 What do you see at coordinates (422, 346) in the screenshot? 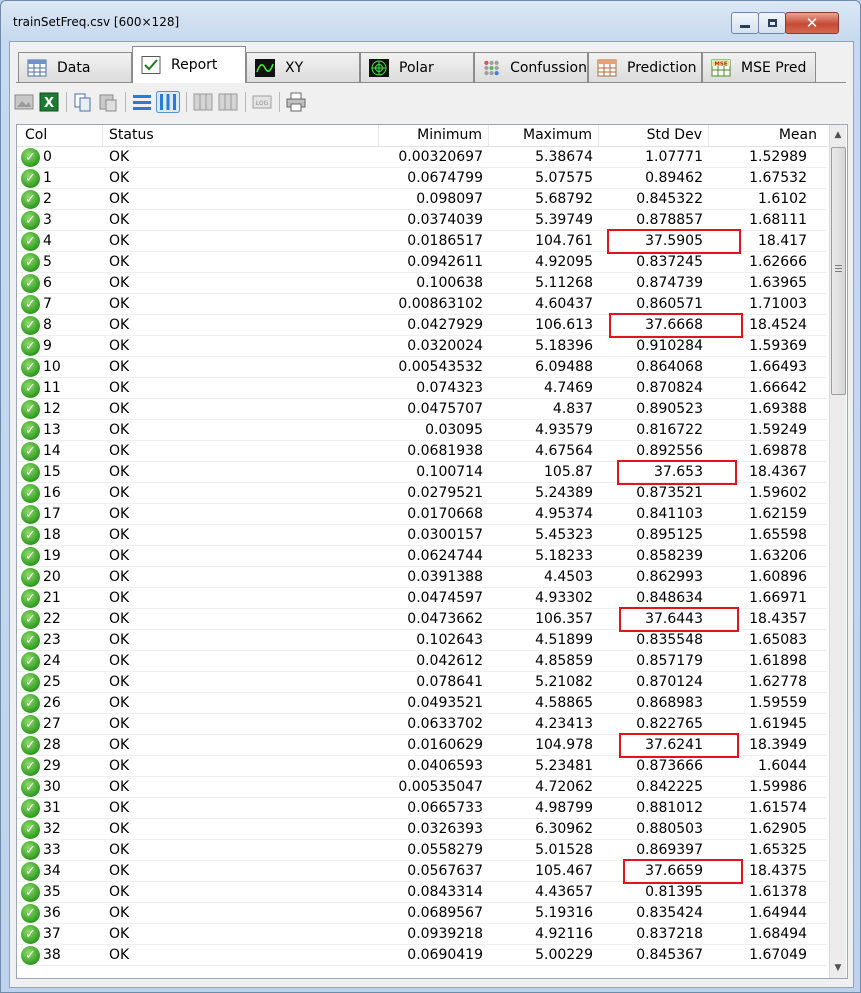
I see `table-row: ✓ 9 OK 0.0320024 5.18396 0.910284 1.59369` at bounding box center [422, 346].